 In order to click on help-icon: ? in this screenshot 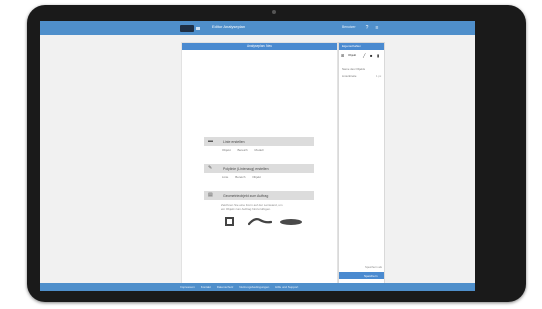, I will do `click(367, 28)`.